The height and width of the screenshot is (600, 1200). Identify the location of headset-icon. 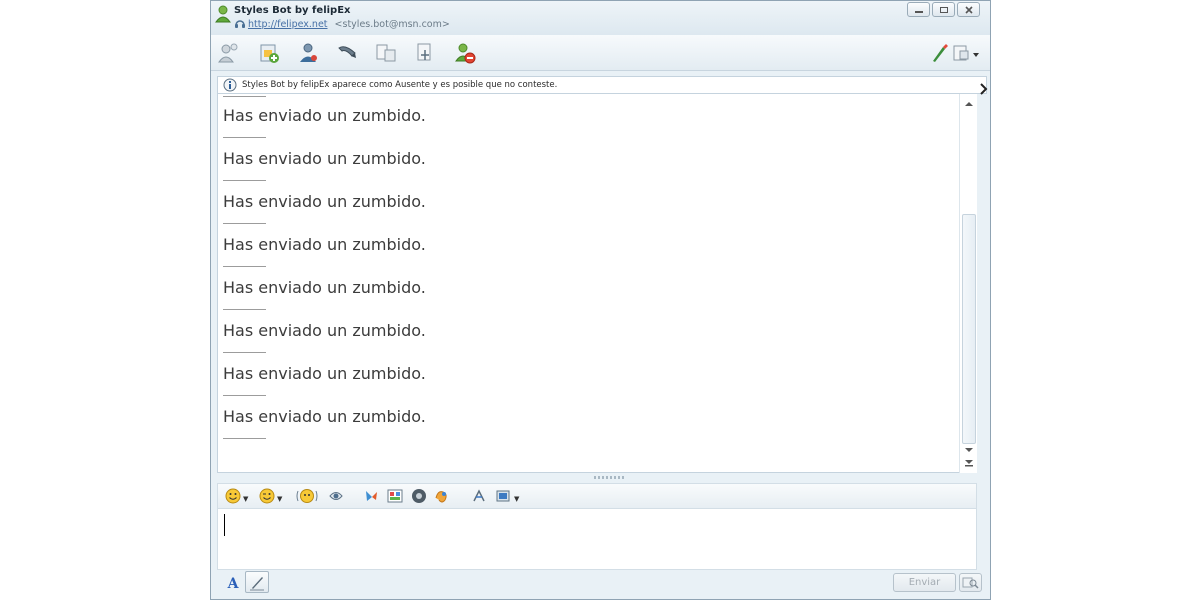
(240, 24).